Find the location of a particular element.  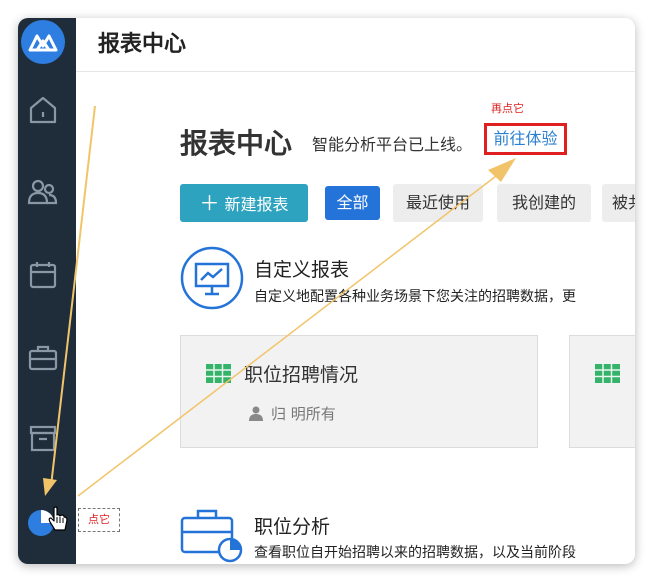

report-card-partial is located at coordinates (602, 391).